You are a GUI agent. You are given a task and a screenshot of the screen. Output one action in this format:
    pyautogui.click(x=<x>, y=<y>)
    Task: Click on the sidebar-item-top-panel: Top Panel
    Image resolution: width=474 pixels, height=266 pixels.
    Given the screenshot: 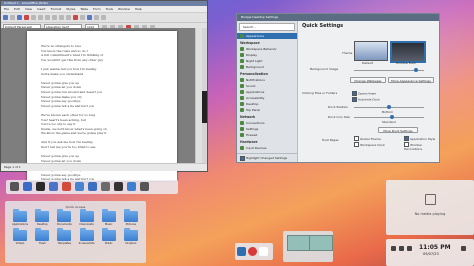 What is the action you would take?
    pyautogui.click(x=267, y=110)
    